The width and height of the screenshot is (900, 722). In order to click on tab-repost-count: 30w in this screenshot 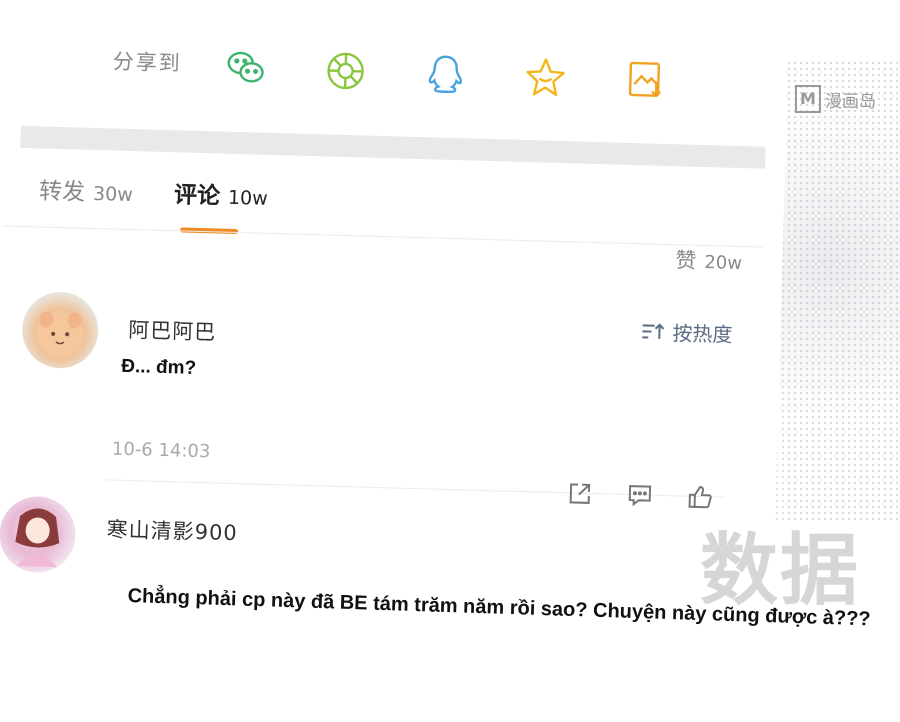, I will do `click(113, 194)`.